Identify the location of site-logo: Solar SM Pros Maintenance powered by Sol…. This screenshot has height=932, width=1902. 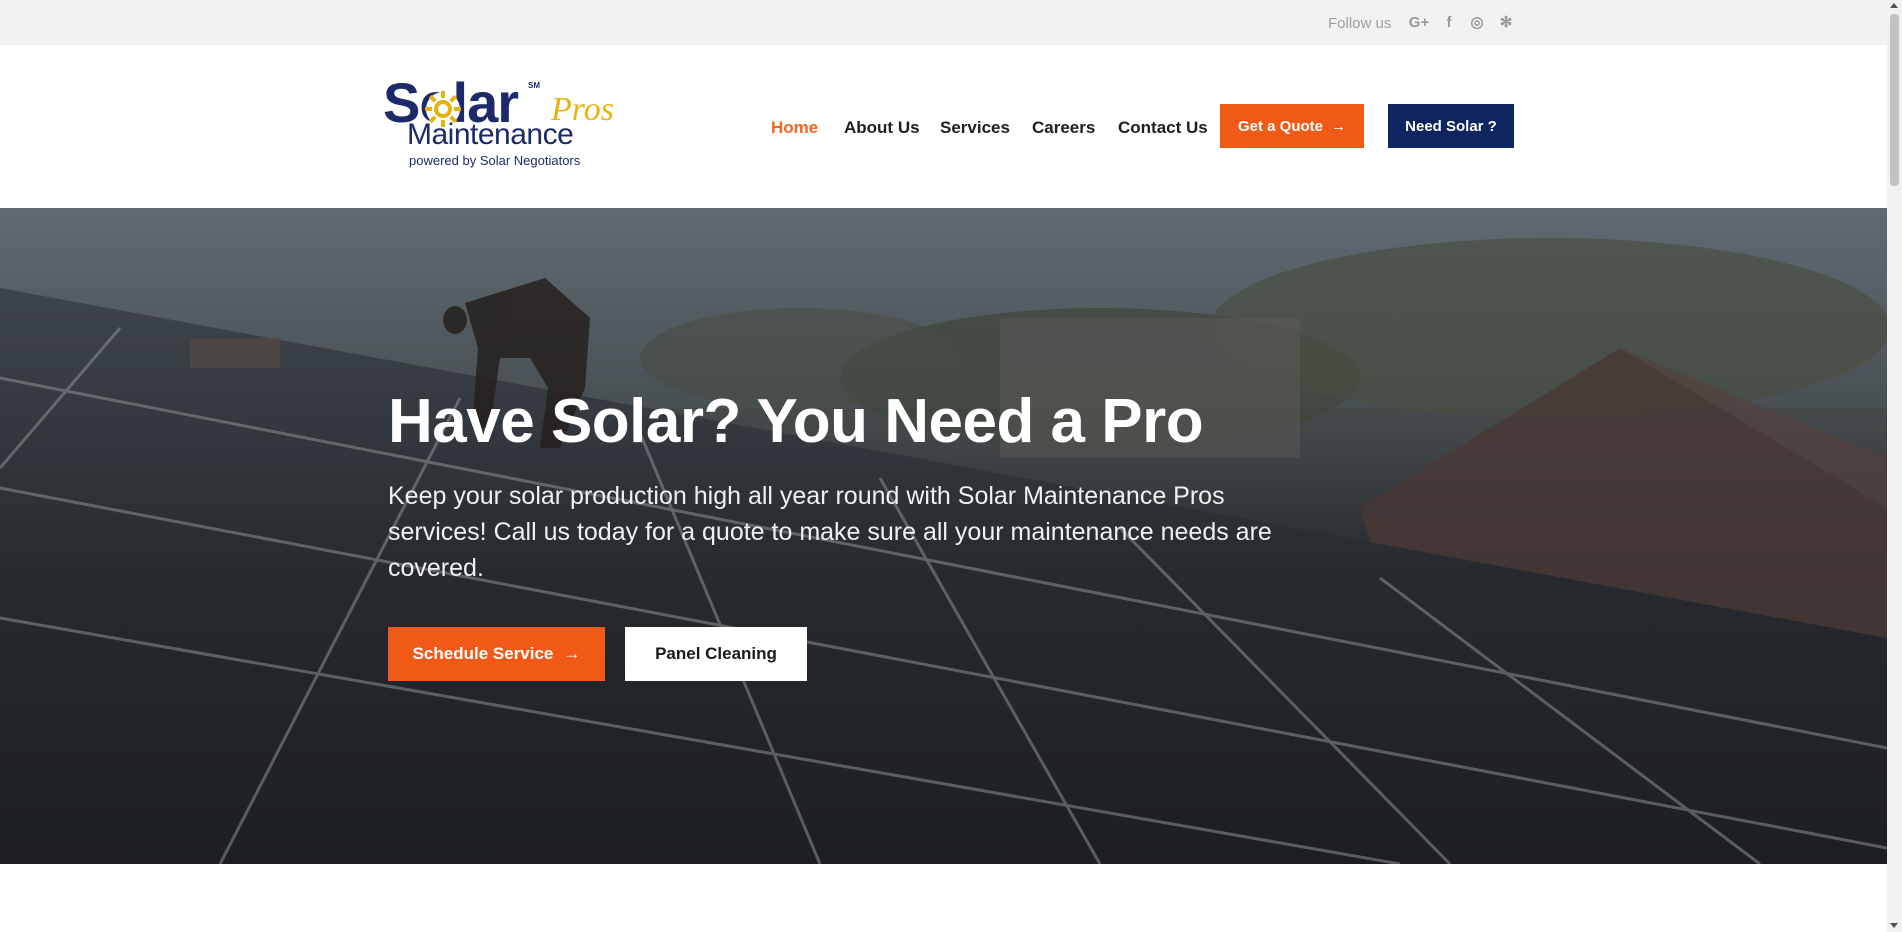
(503, 125).